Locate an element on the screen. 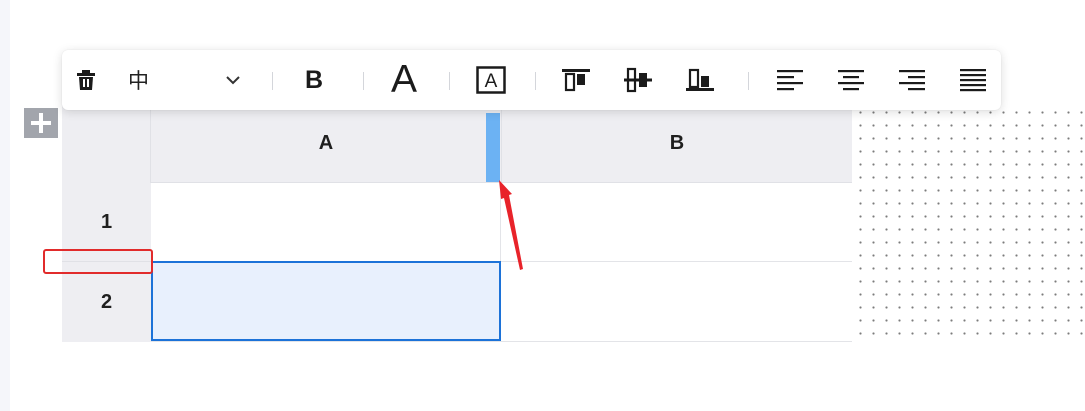 The width and height of the screenshot is (1085, 411). align-justify-button is located at coordinates (973, 80).